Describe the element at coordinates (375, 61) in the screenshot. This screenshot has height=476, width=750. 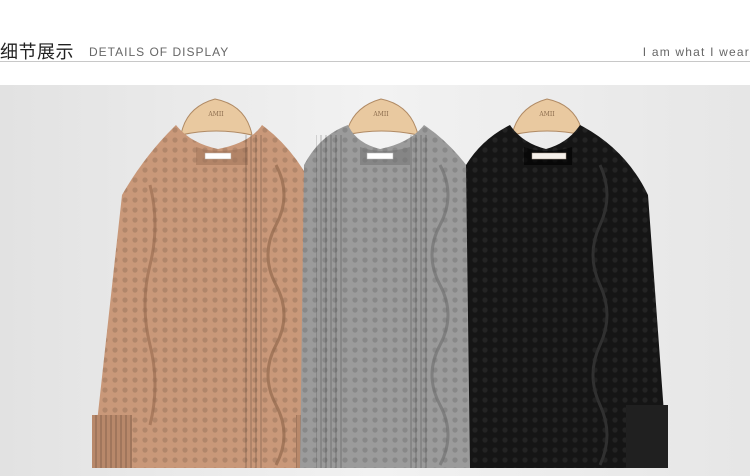
I see `header-divider` at that location.